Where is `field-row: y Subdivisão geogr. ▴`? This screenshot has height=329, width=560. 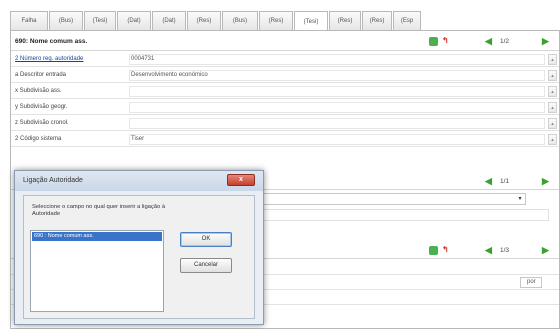 field-row: y Subdivisão geogr. ▴ is located at coordinates (285, 107).